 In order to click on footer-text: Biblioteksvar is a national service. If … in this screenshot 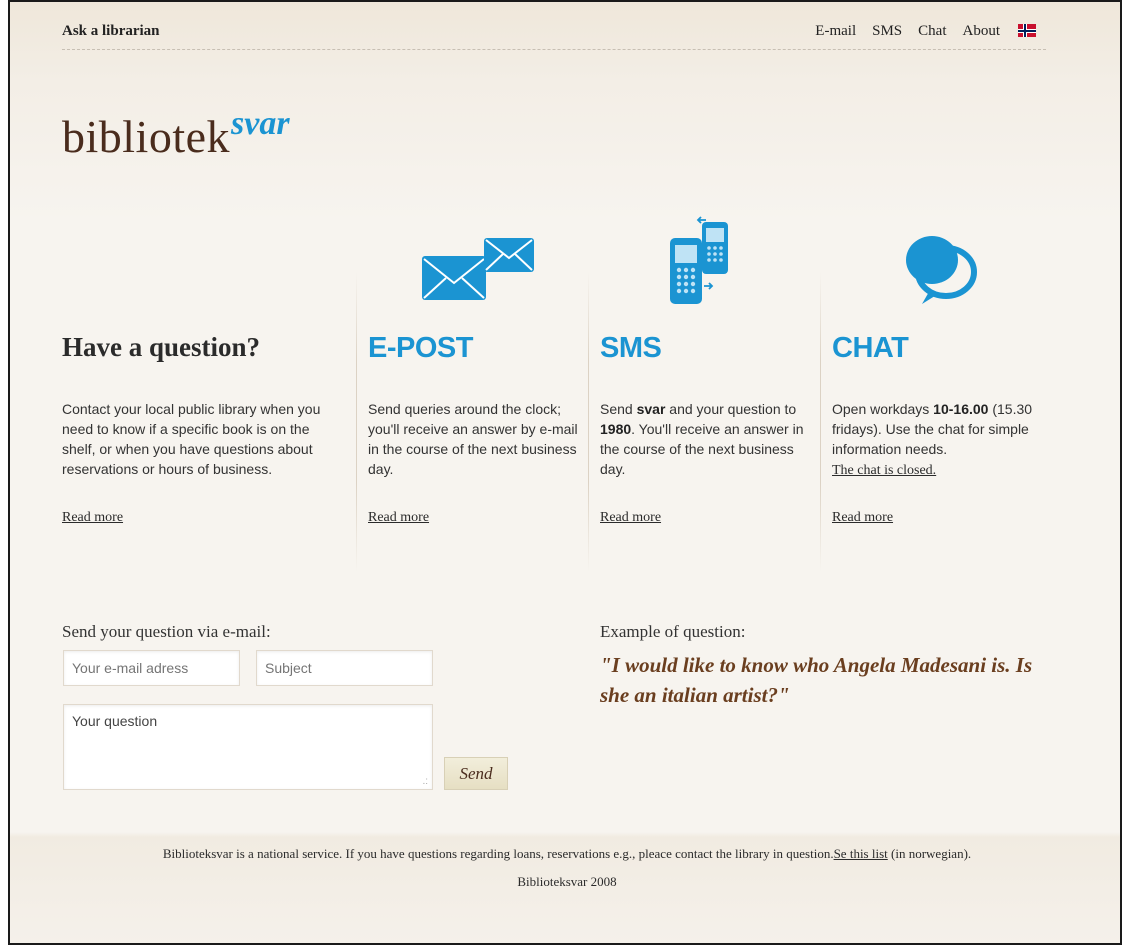, I will do `click(567, 853)`.